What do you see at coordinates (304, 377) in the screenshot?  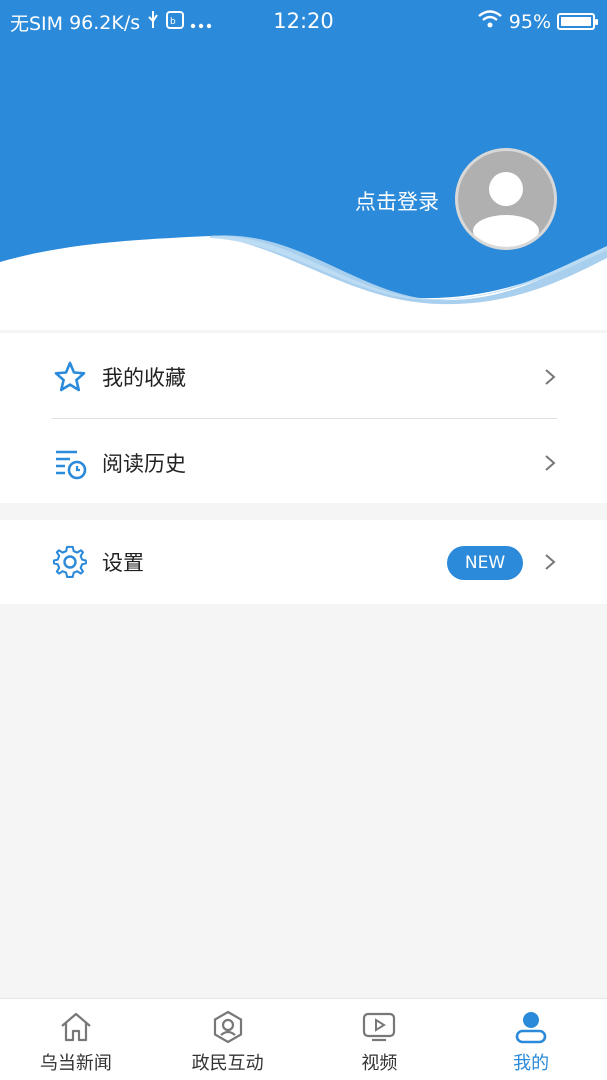 I see `favorites-row: 我的收藏` at bounding box center [304, 377].